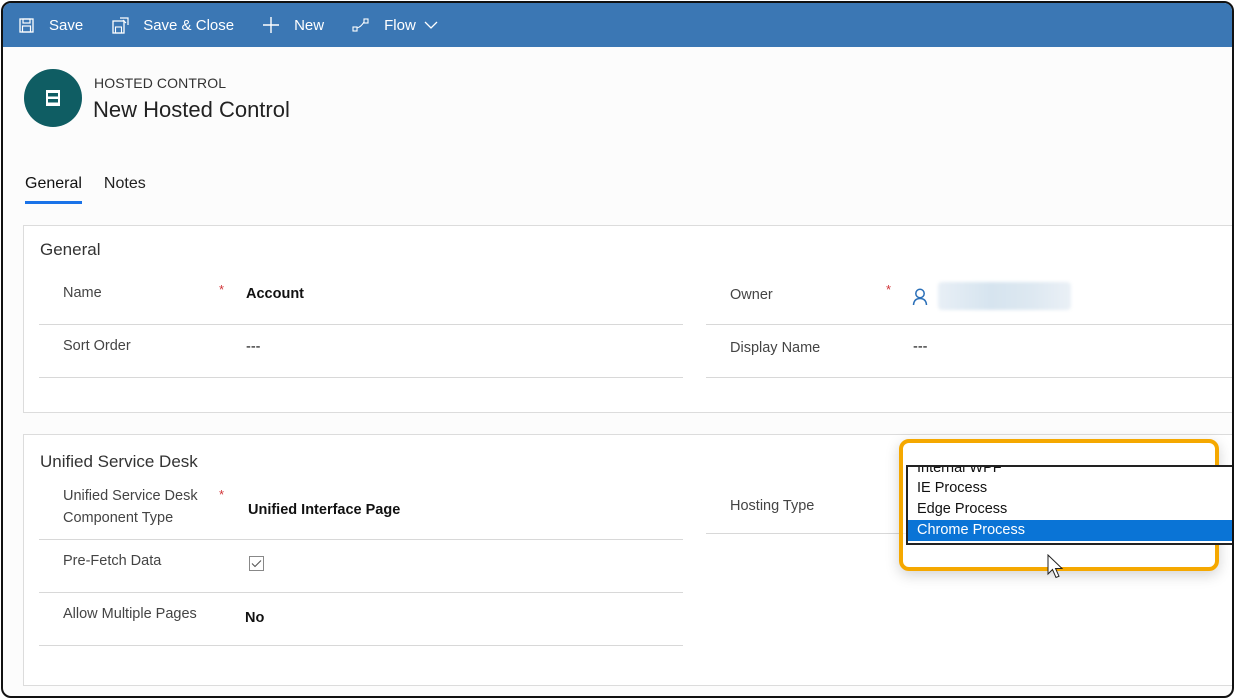 This screenshot has width=1235, height=699. I want to click on section-title: General, so click(70, 249).